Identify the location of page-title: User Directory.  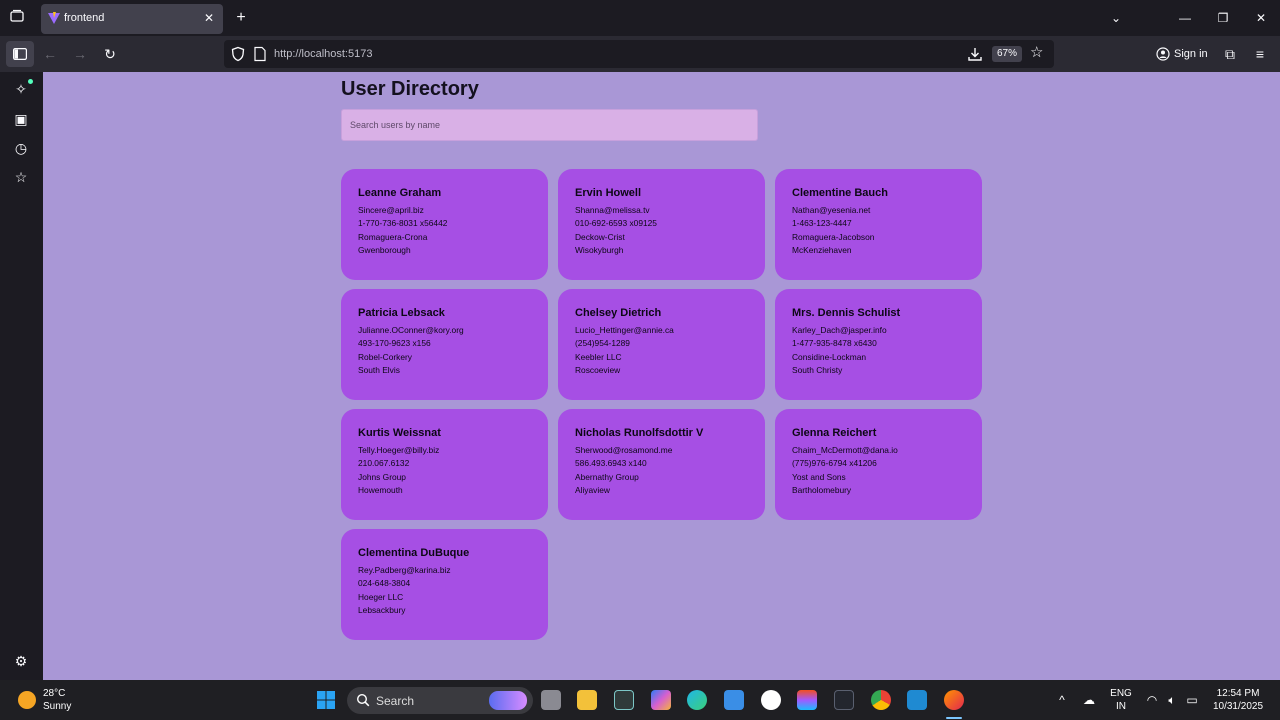
(410, 89).